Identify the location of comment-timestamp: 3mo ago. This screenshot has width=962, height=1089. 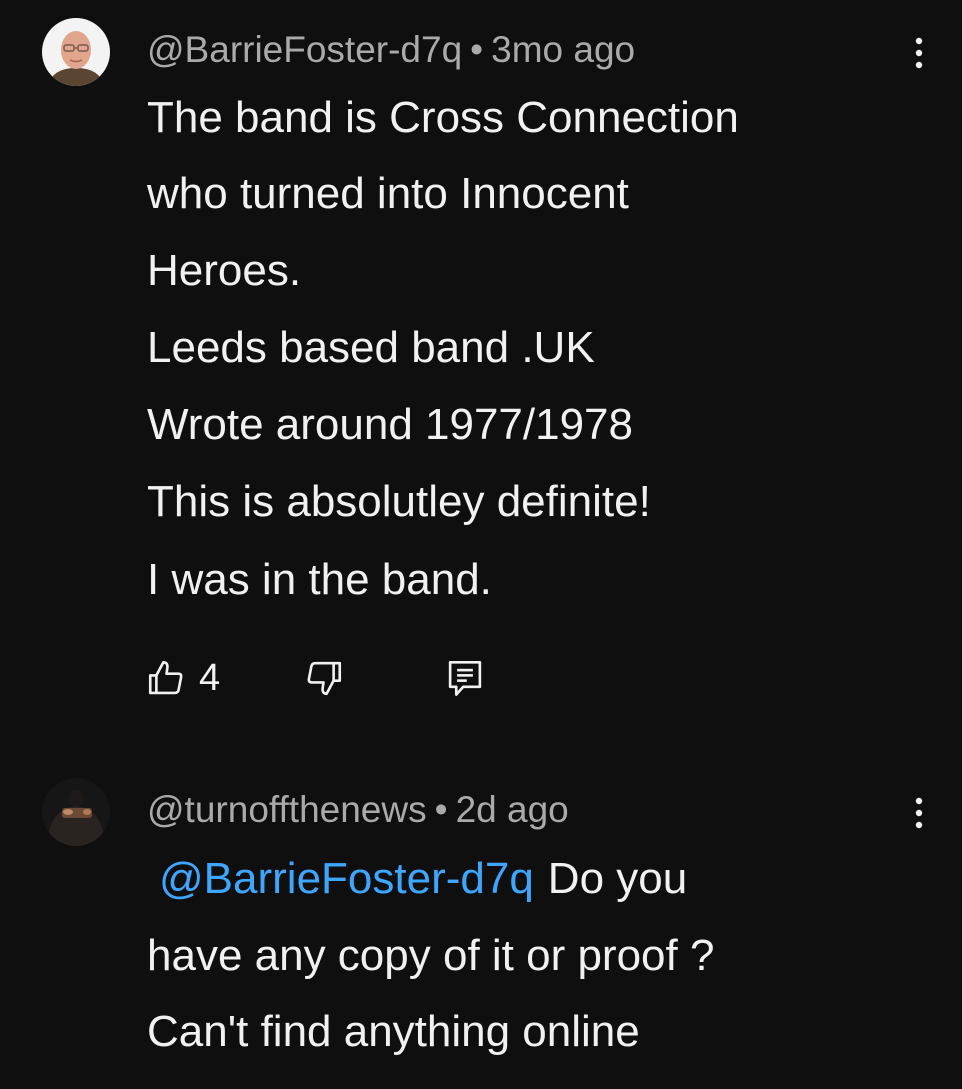
(563, 49).